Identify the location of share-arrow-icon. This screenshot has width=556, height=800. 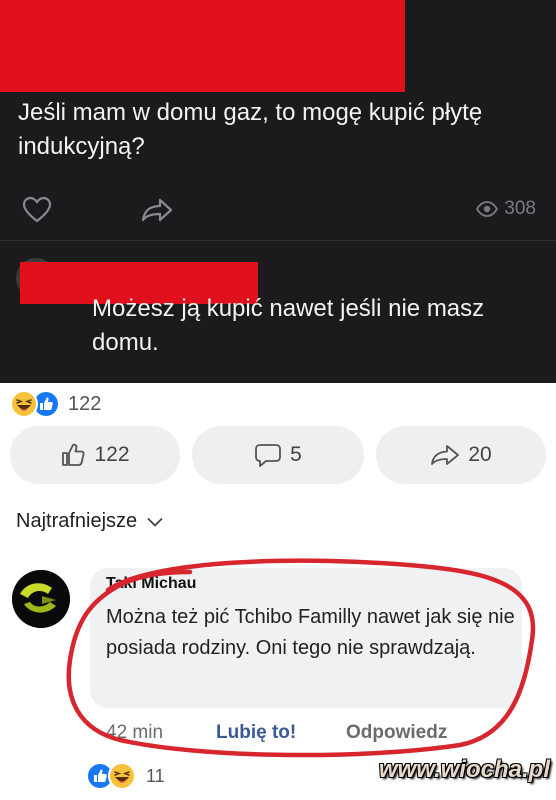
(157, 210).